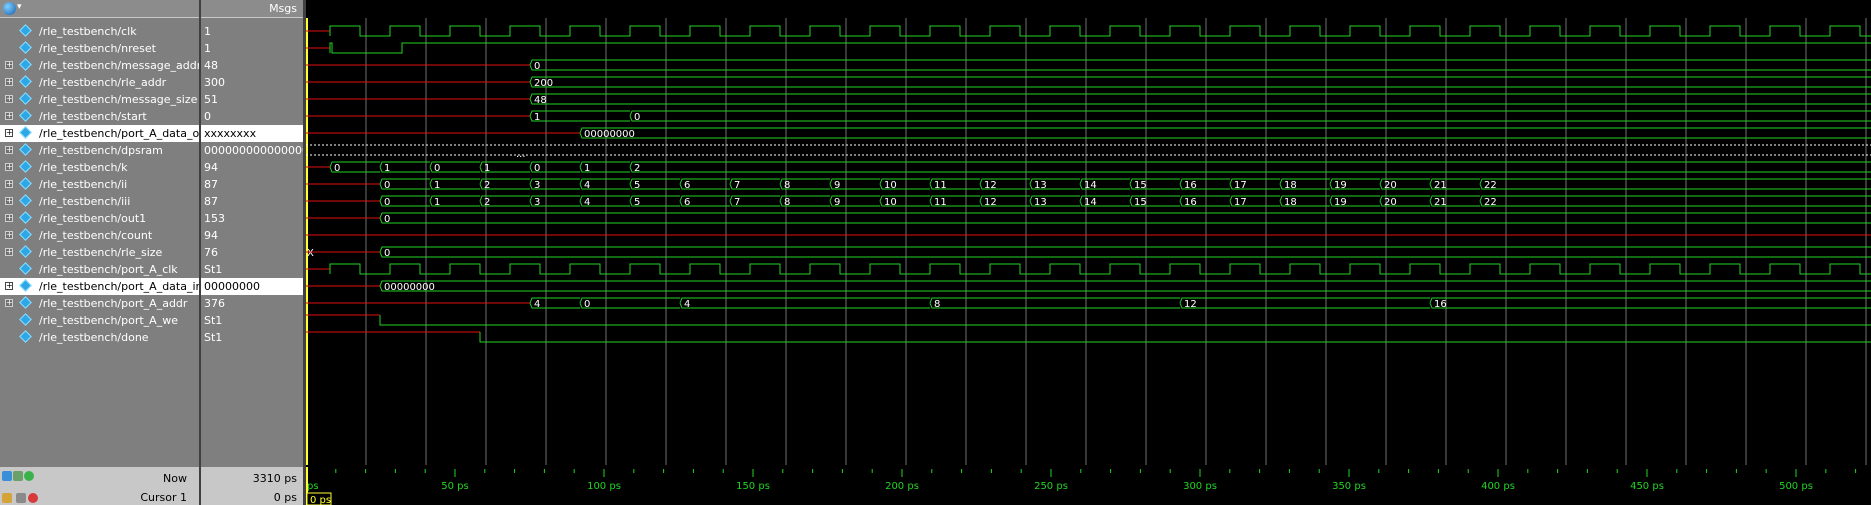  Describe the element at coordinates (99, 9) in the screenshot. I see `names-header: ▾` at that location.